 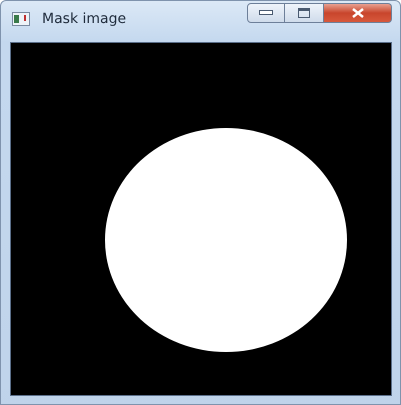 I want to click on close-button, so click(x=358, y=13).